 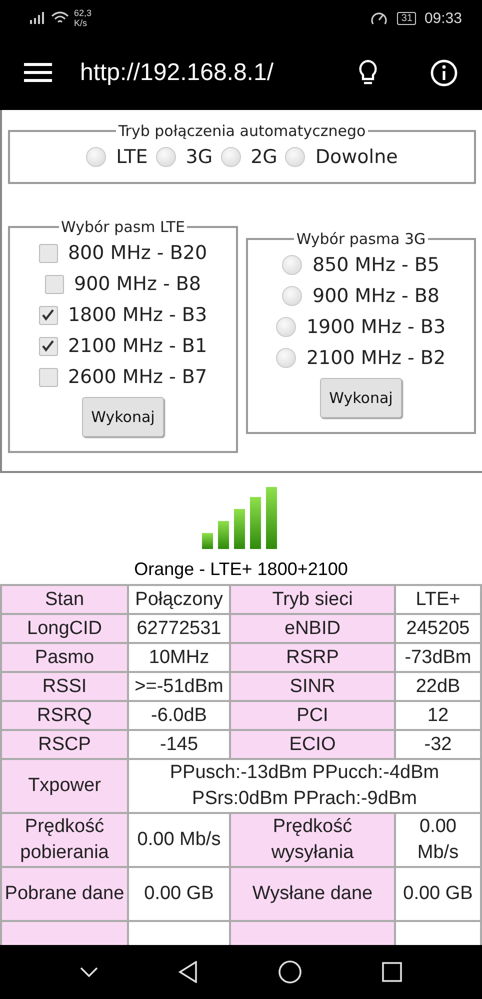 What do you see at coordinates (379, 18) in the screenshot?
I see `speedometer-icon` at bounding box center [379, 18].